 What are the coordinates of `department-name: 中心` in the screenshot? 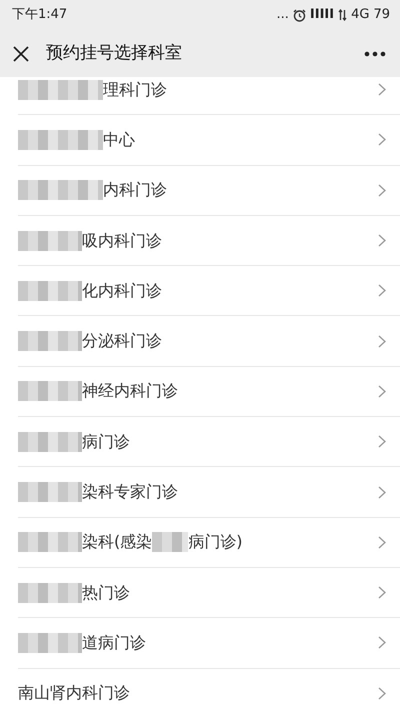 It's located at (119, 139).